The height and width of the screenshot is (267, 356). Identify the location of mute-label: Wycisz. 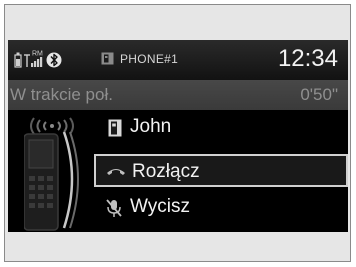
(160, 206).